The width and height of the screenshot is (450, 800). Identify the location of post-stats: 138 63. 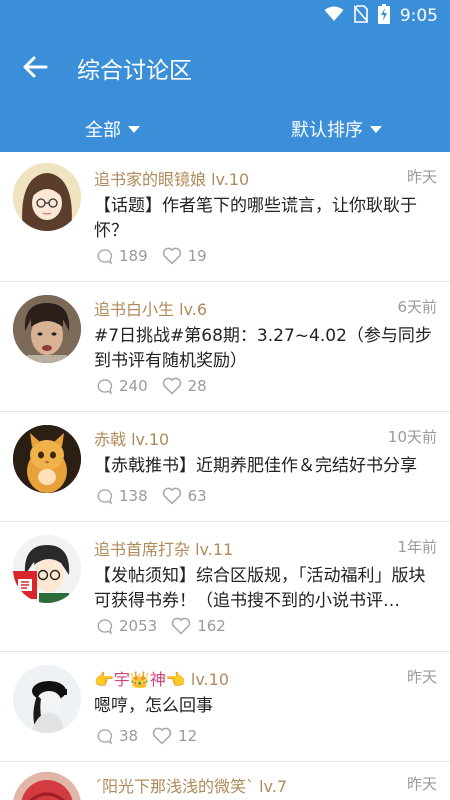
(158, 496).